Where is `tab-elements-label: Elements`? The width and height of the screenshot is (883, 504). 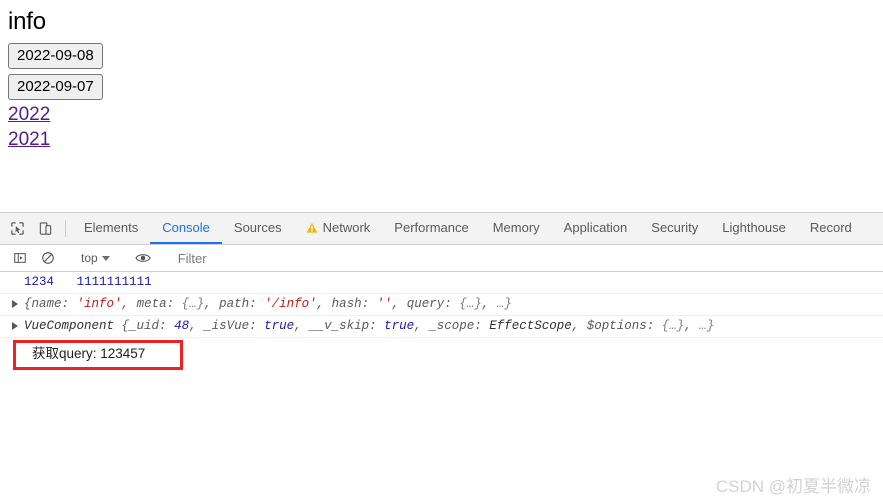 tab-elements-label: Elements is located at coordinates (111, 227).